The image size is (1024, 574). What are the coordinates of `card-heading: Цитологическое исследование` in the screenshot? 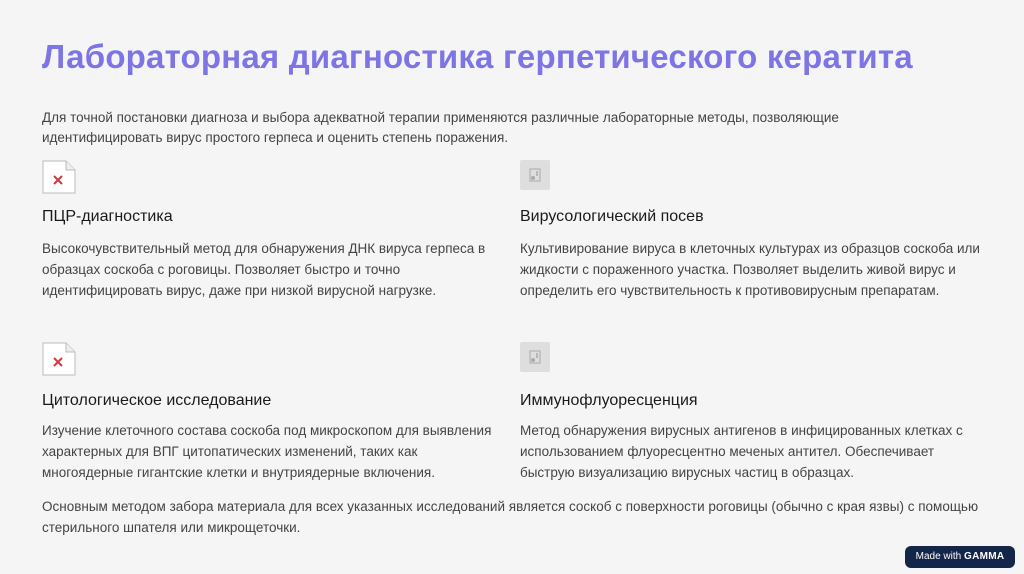 It's located at (157, 400).